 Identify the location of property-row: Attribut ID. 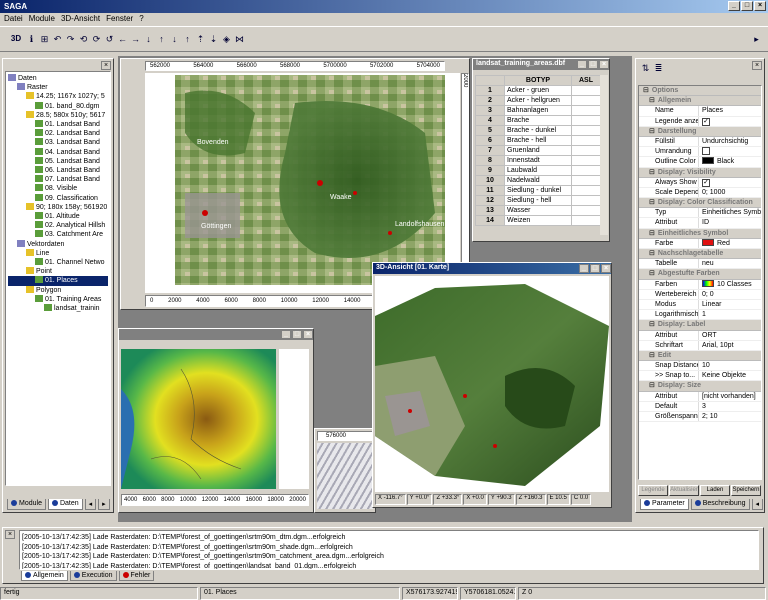
(700, 223).